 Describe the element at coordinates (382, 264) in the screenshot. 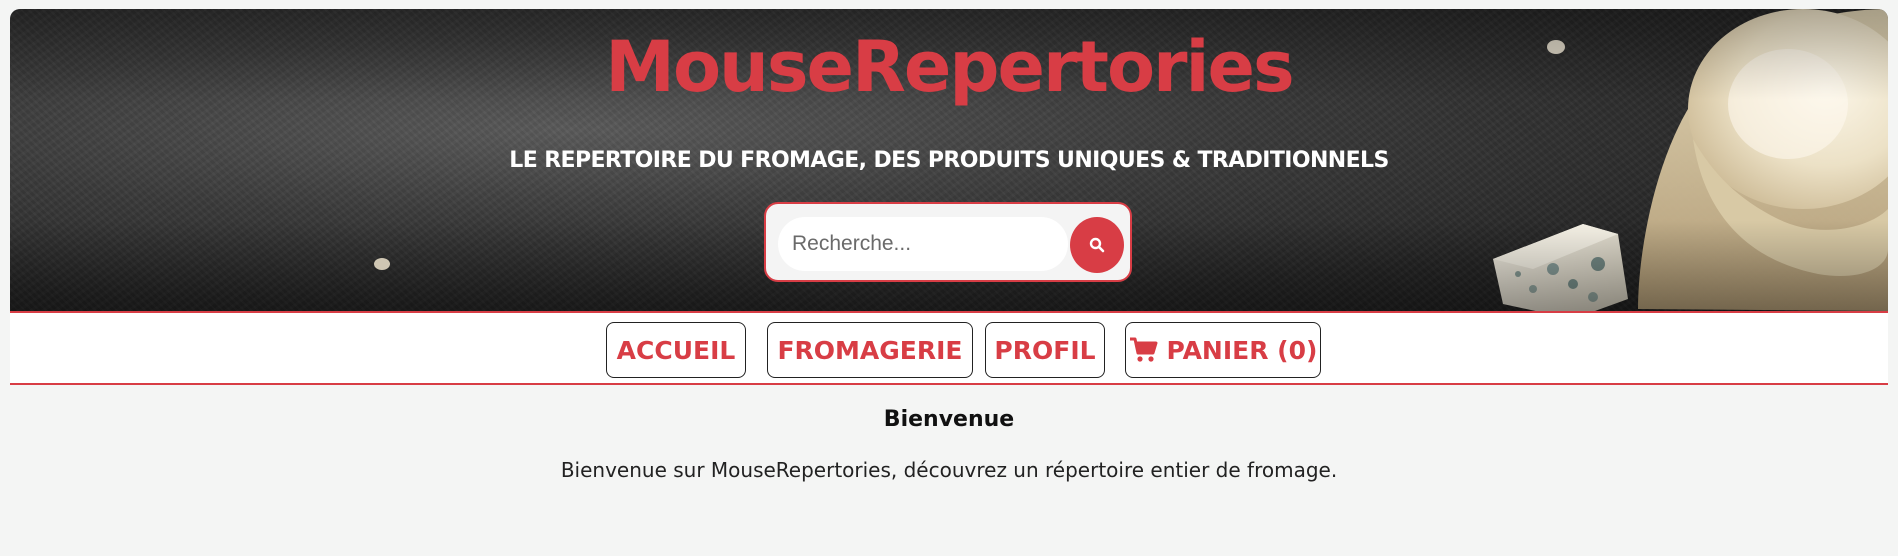

I see `crumb-decoration` at that location.